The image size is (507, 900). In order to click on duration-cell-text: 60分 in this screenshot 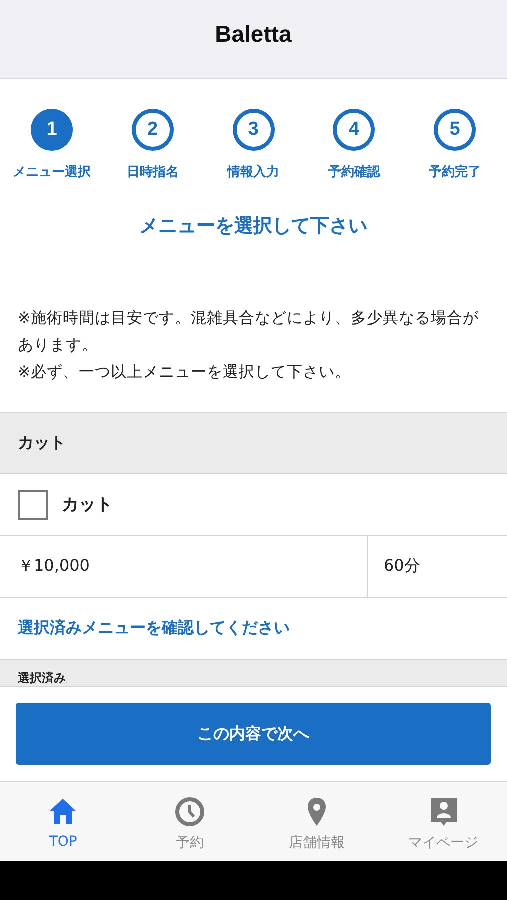, I will do `click(402, 566)`.